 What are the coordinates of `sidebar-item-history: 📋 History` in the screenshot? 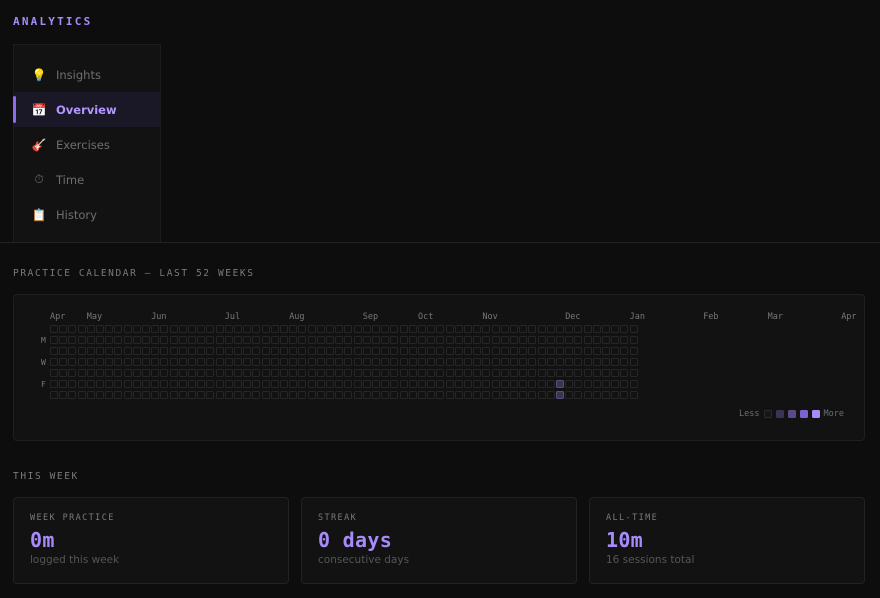 It's located at (87, 214).